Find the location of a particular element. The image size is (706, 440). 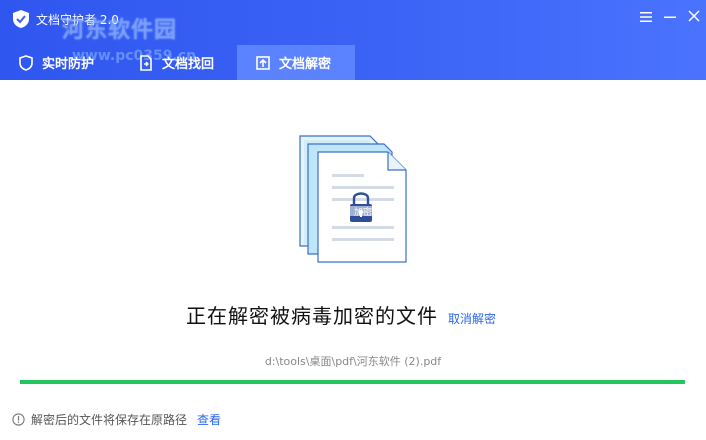

view-link: 查看 is located at coordinates (209, 419).